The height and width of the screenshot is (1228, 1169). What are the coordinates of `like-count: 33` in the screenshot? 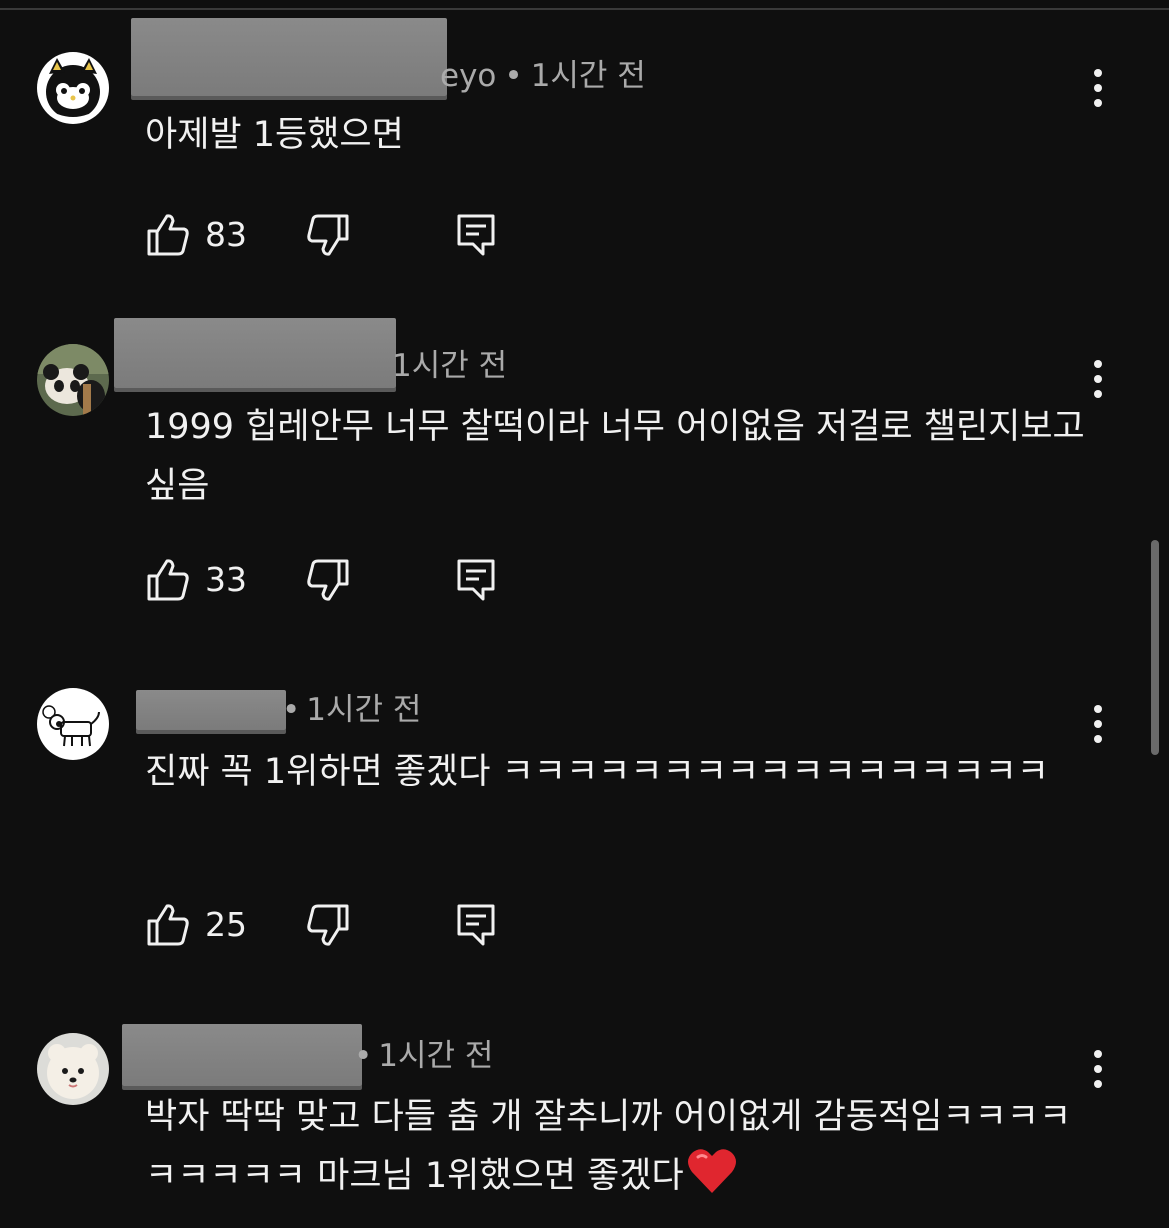 It's located at (226, 579).